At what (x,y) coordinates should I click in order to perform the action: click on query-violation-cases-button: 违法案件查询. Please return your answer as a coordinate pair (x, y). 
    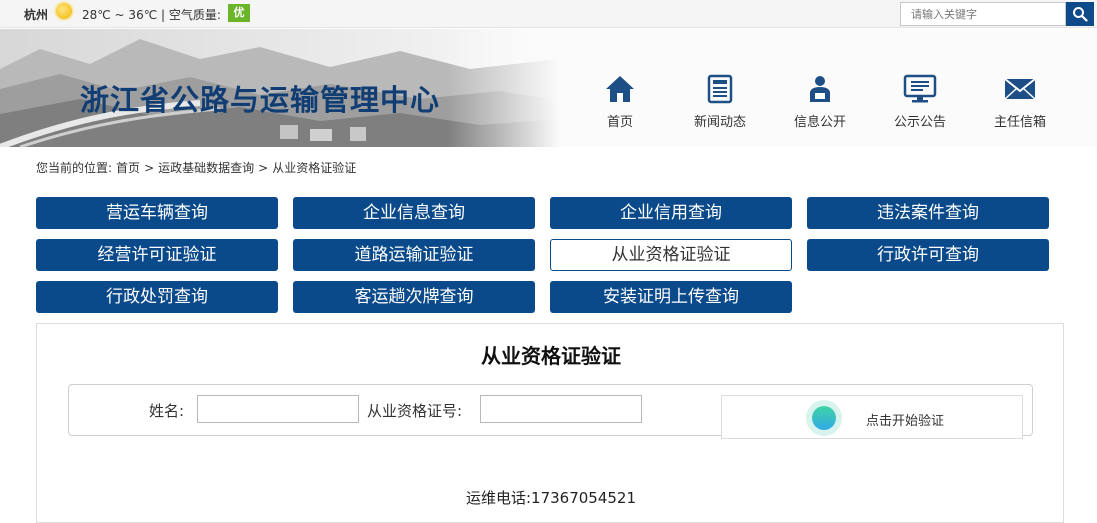
    Looking at the image, I should click on (928, 213).